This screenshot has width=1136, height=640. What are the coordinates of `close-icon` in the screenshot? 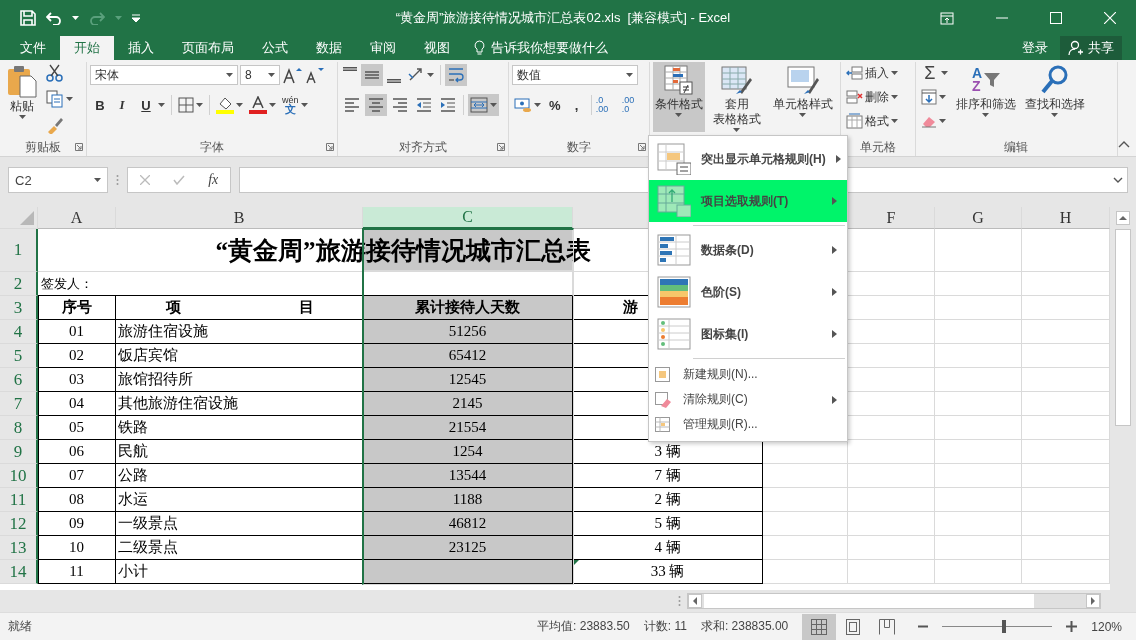 It's located at (1110, 18).